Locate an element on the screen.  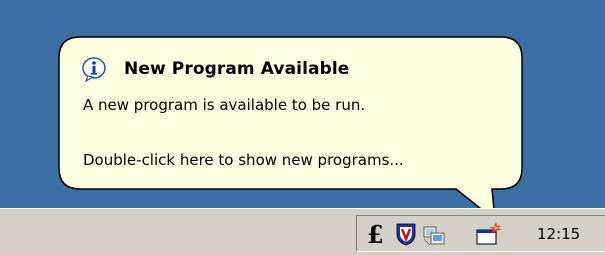
system-tray: £ 12:15 is located at coordinates (480, 233).